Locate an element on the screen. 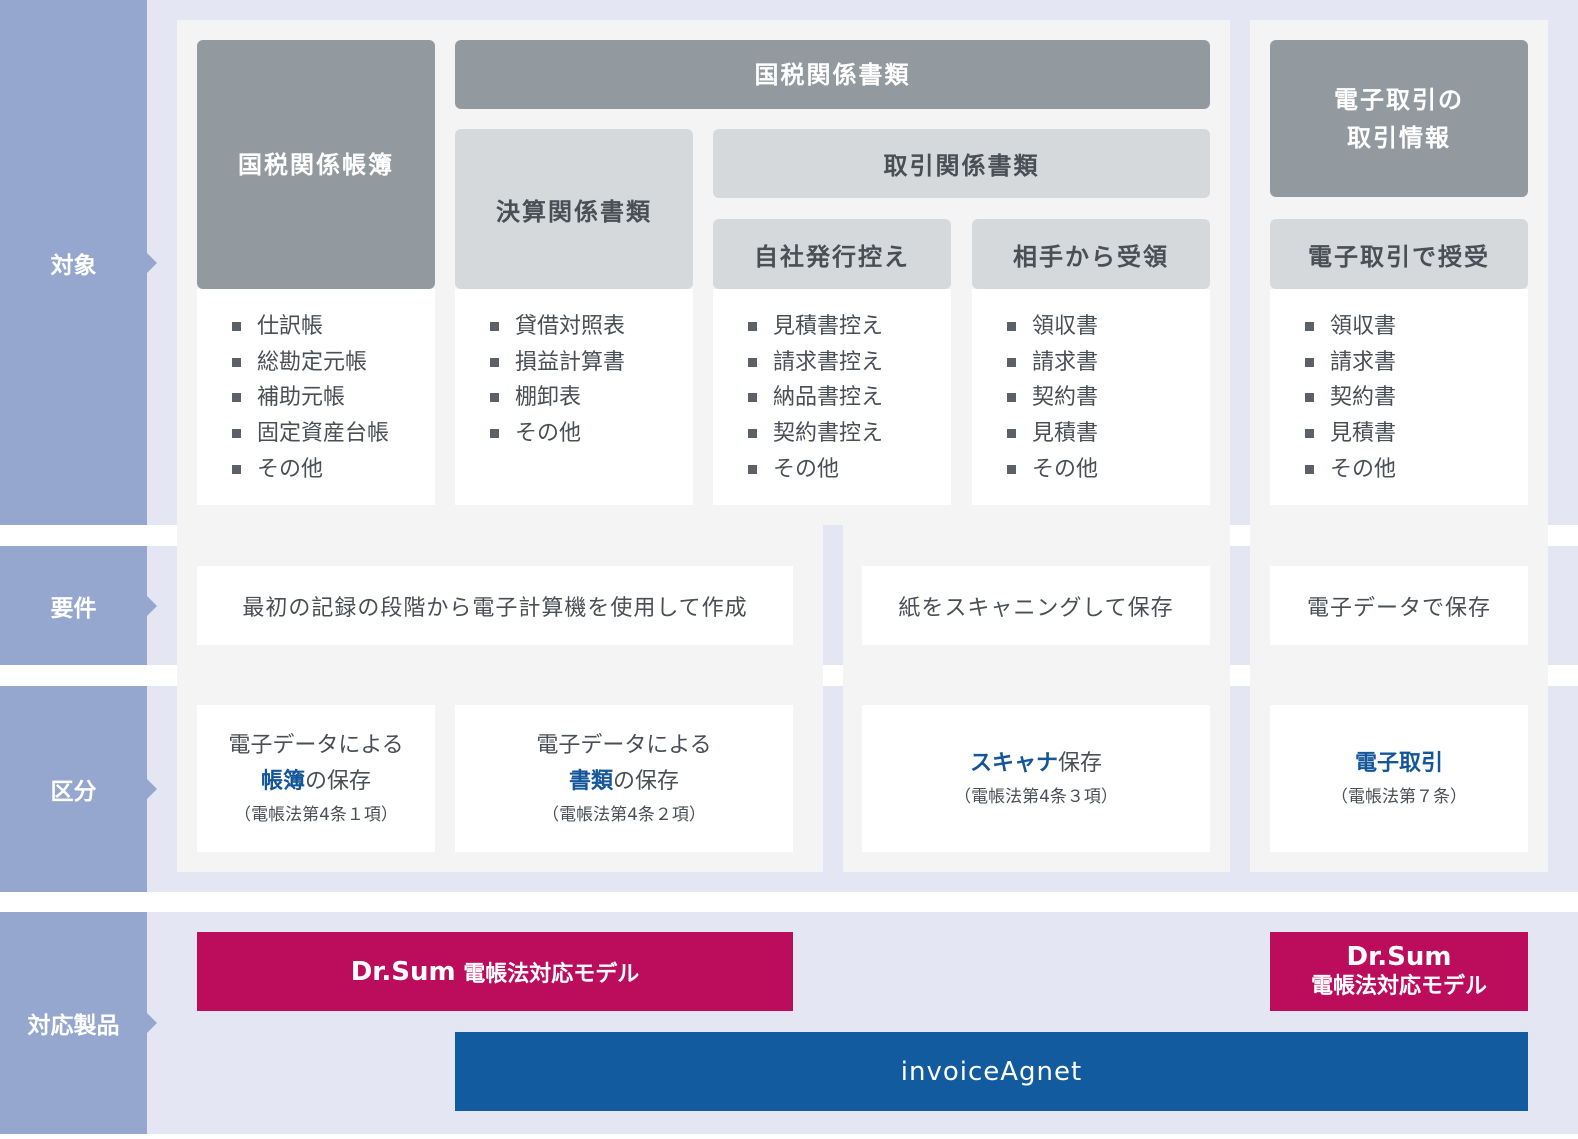  list-item: 棚卸表 is located at coordinates (574, 398).